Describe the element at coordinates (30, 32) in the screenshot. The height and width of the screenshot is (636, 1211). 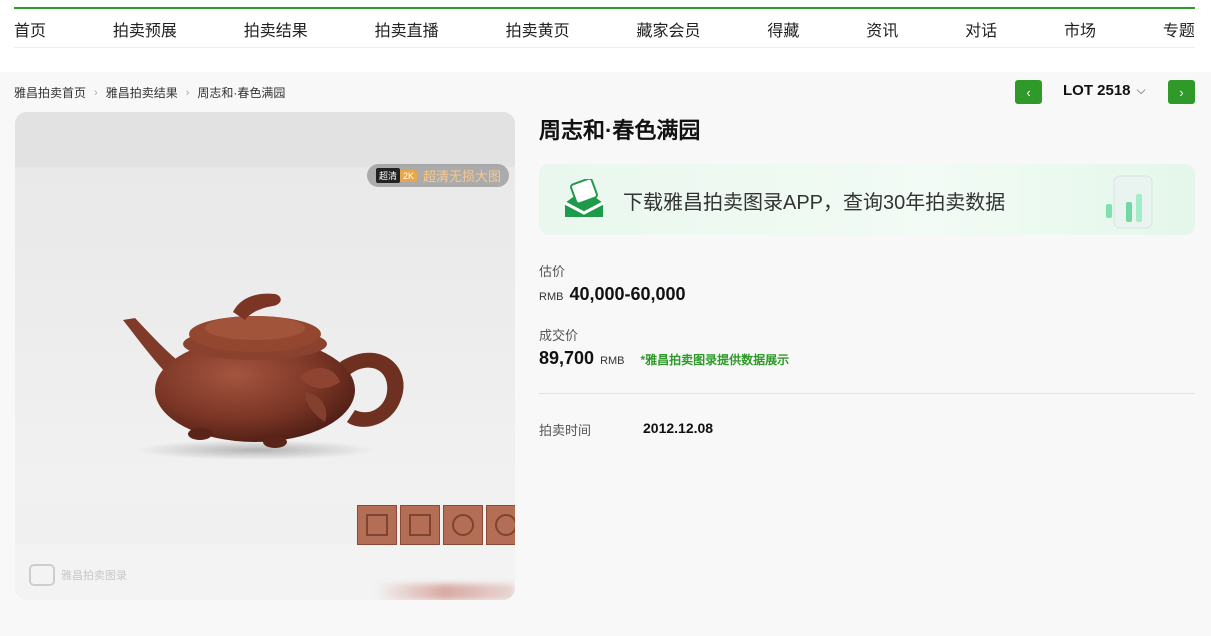
I see `nav-item-home: 首页` at that location.